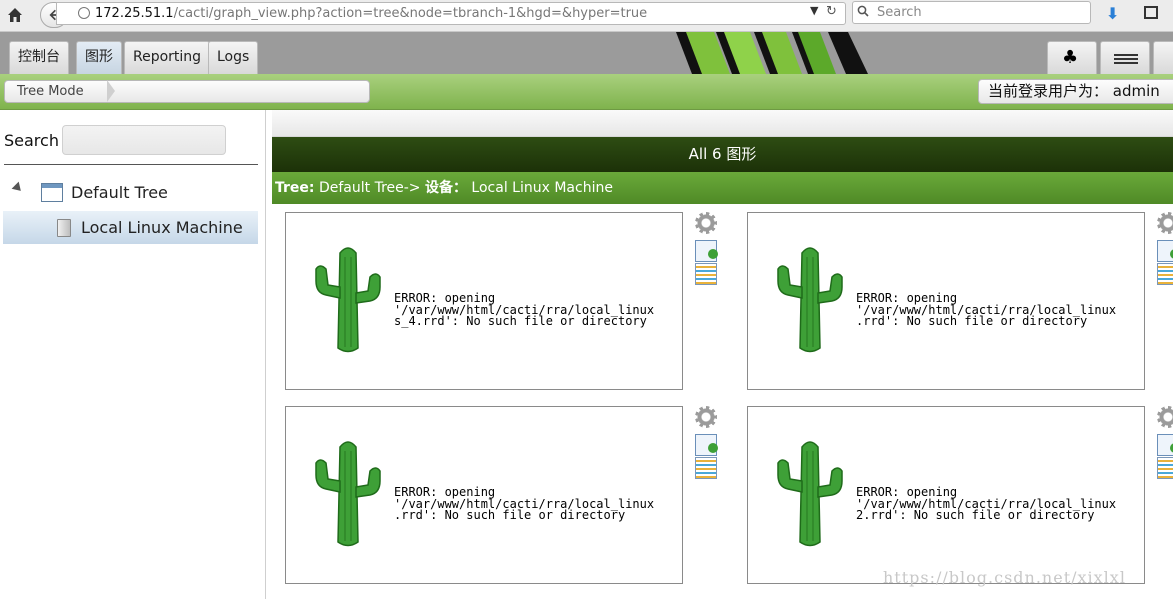 This screenshot has width=1173, height=599. What do you see at coordinates (1151, 12) in the screenshot?
I see `window-icon` at bounding box center [1151, 12].